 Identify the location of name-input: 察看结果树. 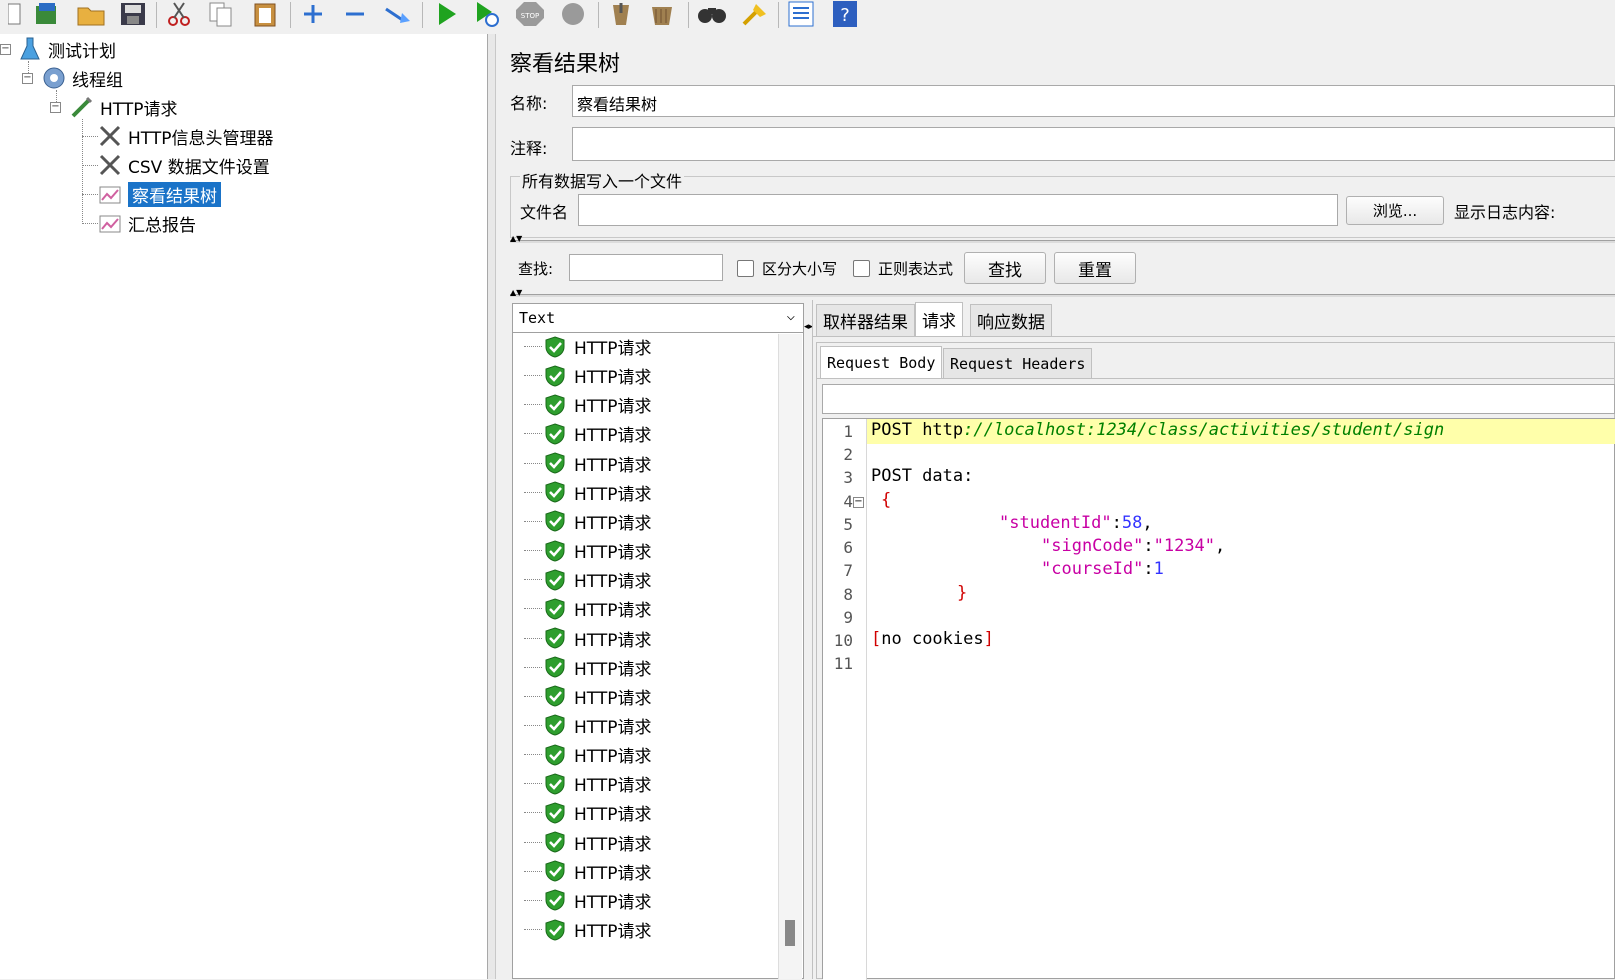
(1093, 101).